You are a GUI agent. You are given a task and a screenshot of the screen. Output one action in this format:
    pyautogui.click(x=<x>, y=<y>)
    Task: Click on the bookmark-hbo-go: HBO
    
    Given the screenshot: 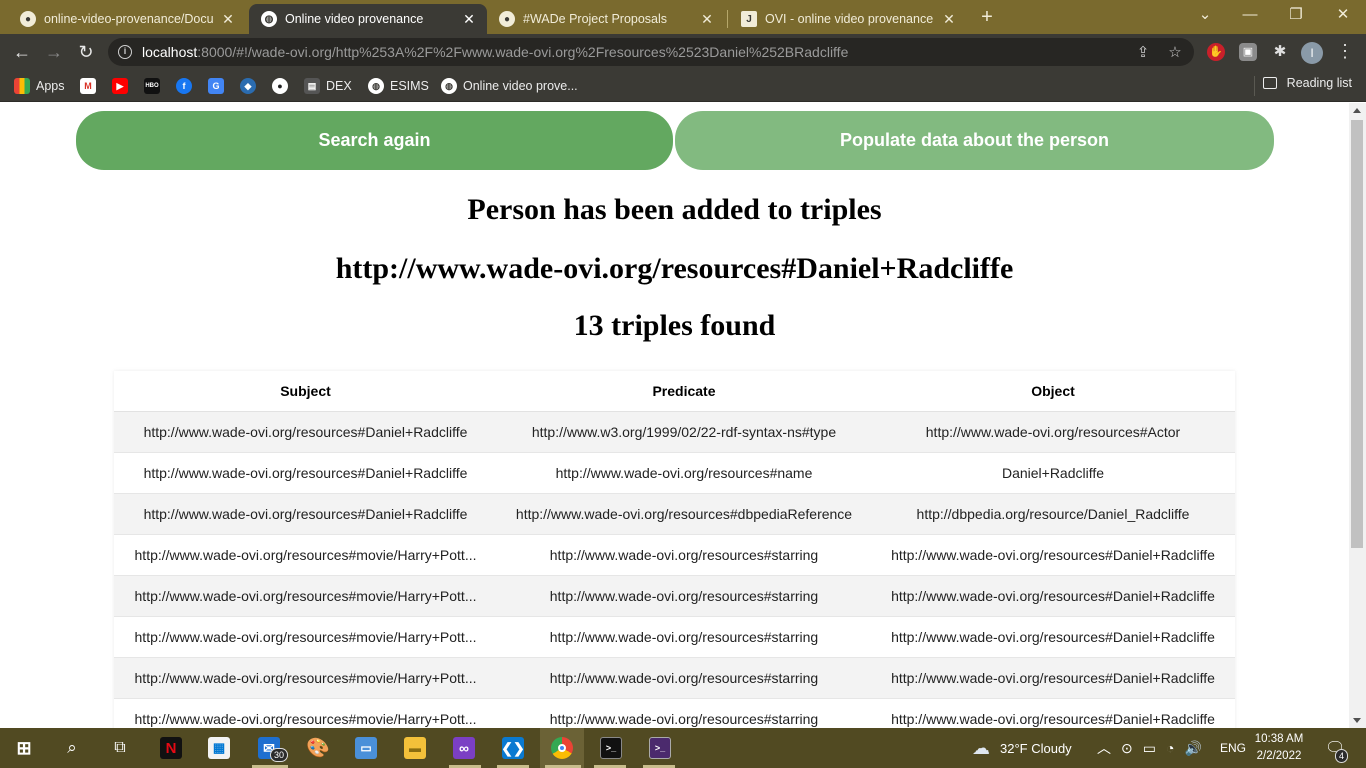 What is the action you would take?
    pyautogui.click(x=152, y=86)
    